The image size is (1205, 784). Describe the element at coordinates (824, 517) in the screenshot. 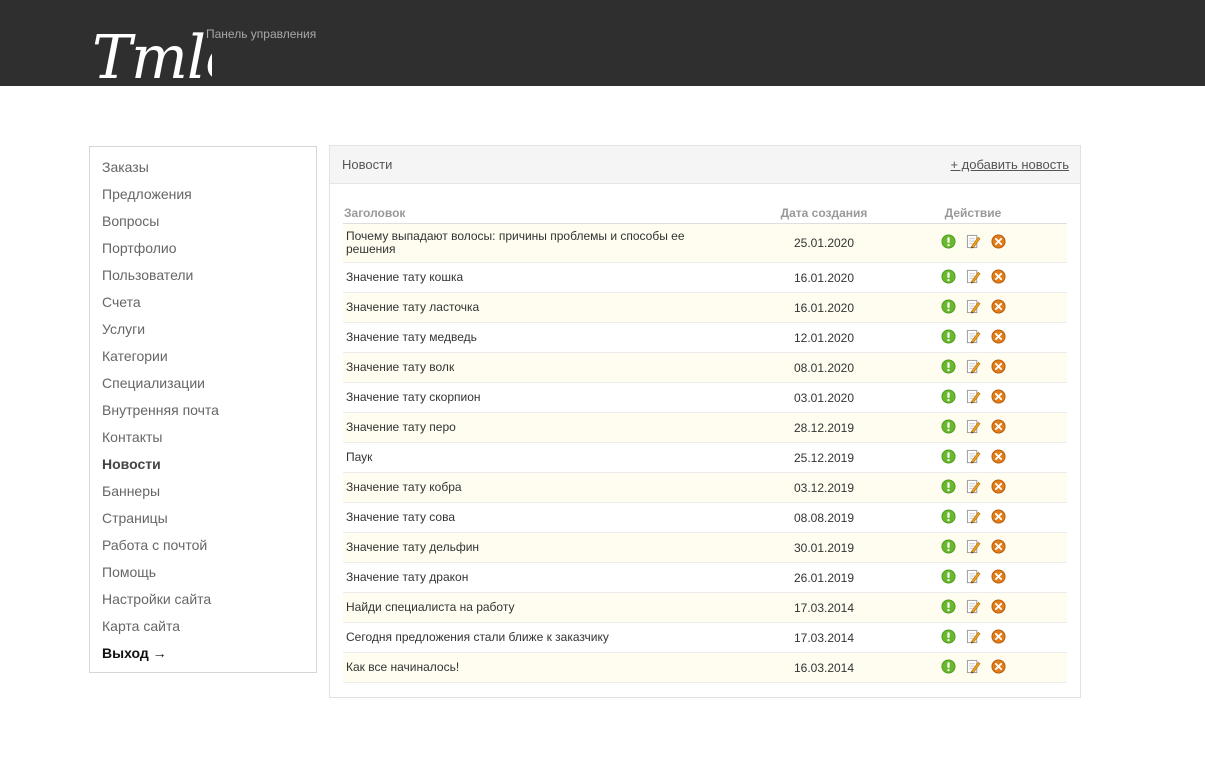

I see `news-date-cell: 08.08.2019` at that location.